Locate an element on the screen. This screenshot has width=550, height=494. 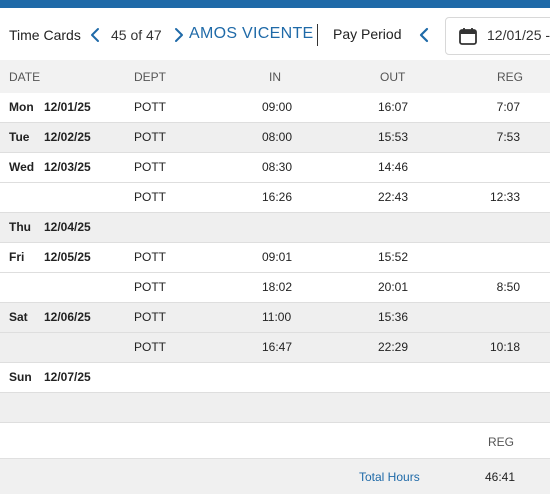
table-row is located at coordinates (275, 408).